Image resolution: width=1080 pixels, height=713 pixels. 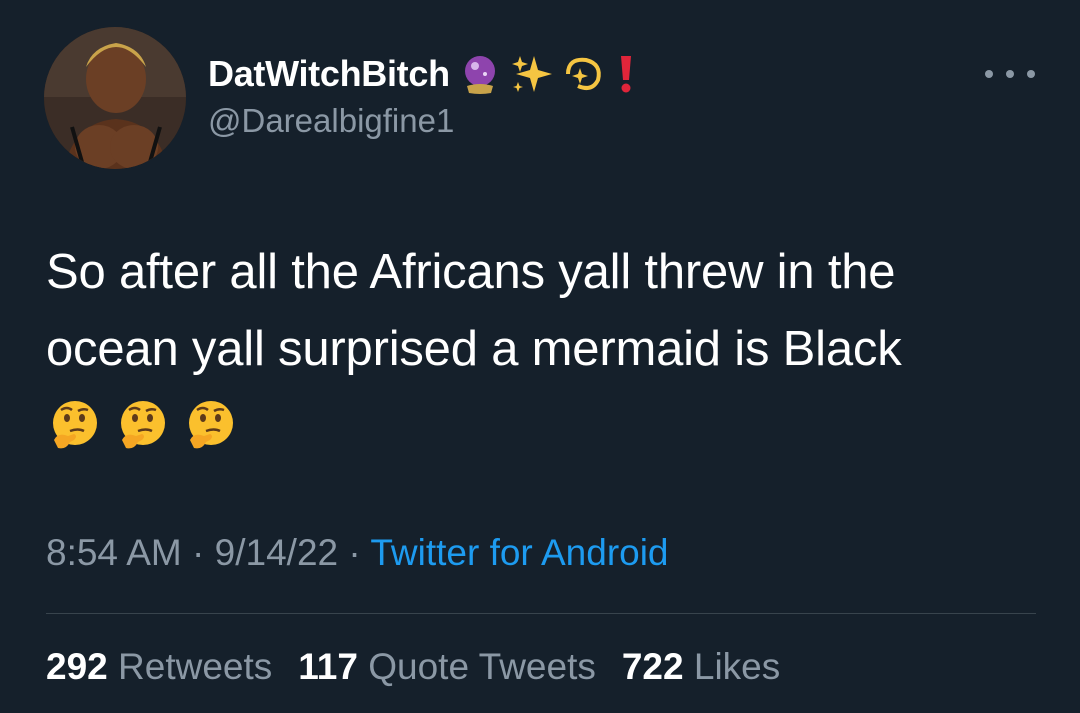 I want to click on quote-tweets-label: Quote Tweets, so click(x=482, y=666).